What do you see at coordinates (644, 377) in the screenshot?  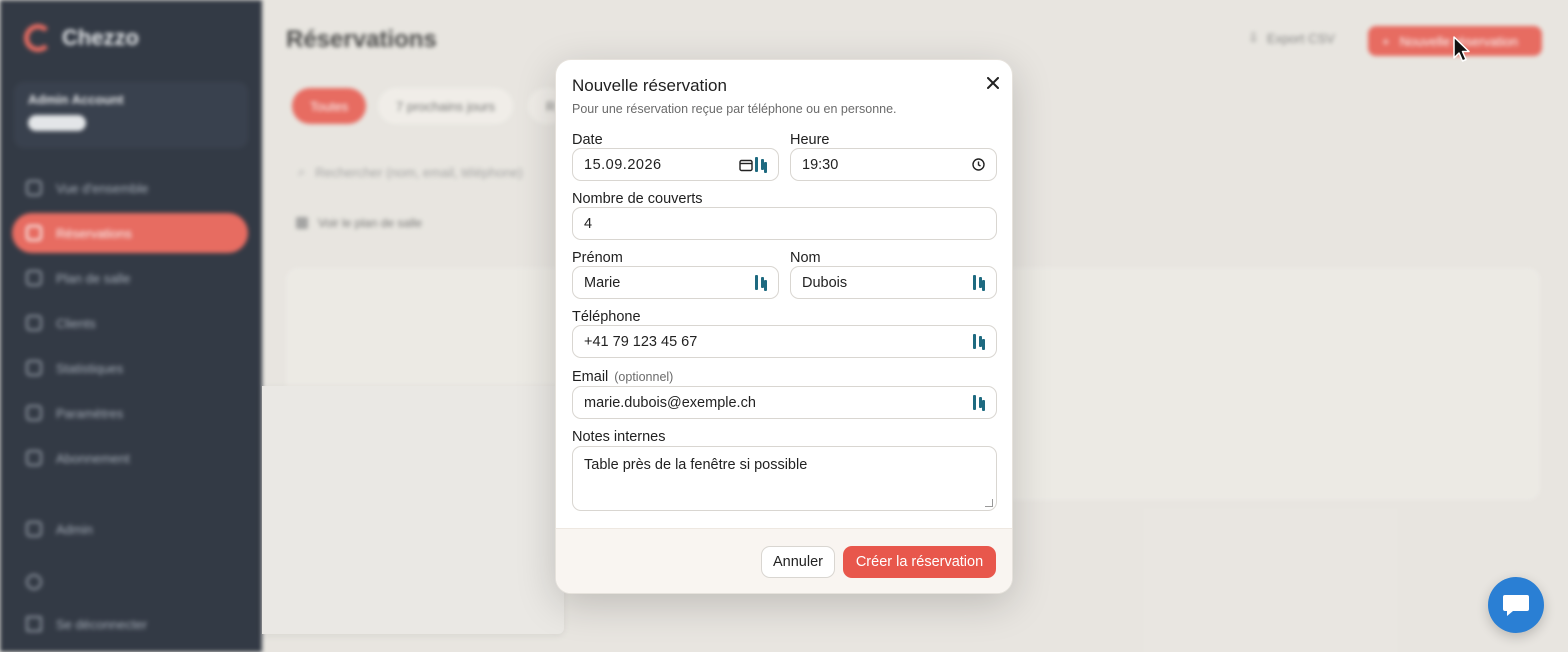 I see `email-optional-hint: (optionnel)` at bounding box center [644, 377].